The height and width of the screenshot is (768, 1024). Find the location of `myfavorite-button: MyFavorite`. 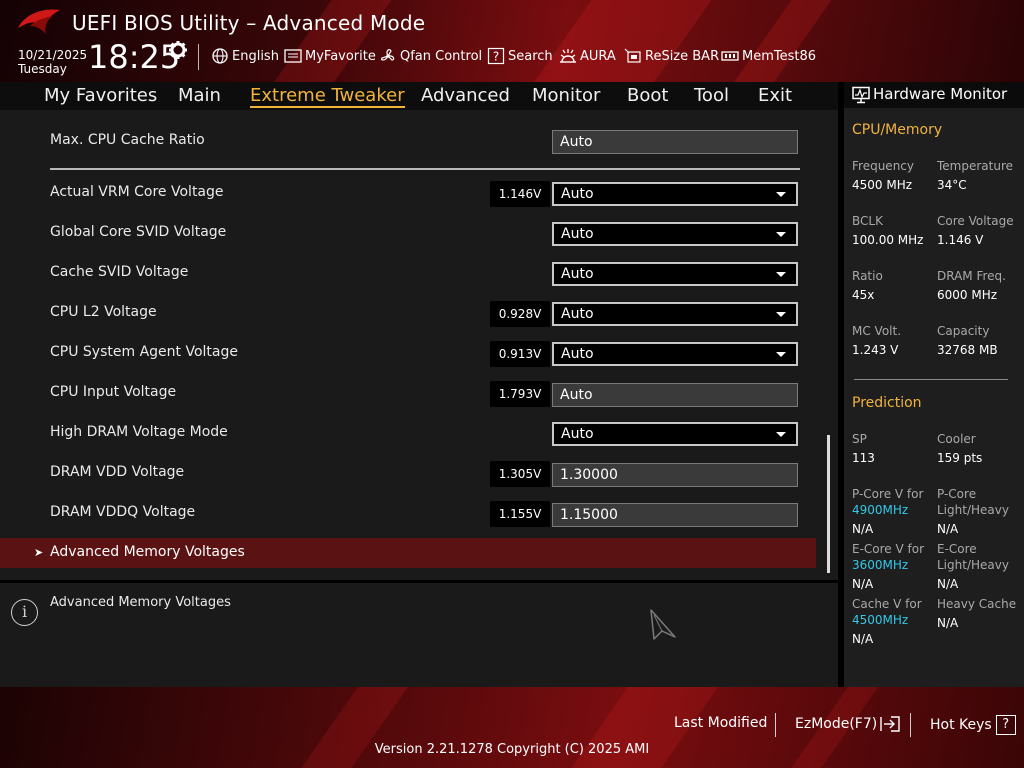

myfavorite-button: MyFavorite is located at coordinates (330, 56).